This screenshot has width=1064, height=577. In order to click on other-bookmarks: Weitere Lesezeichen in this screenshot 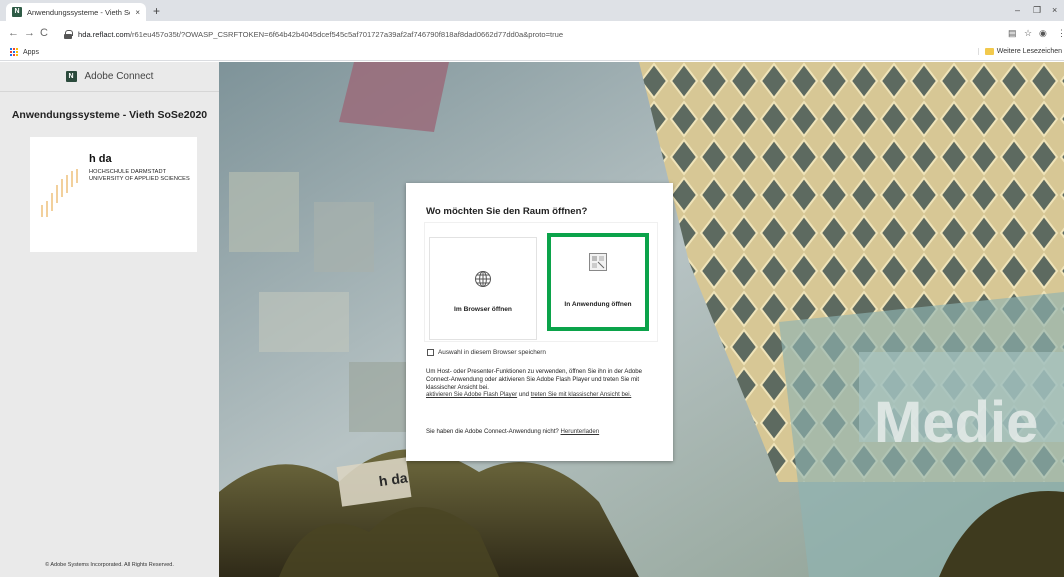, I will do `click(1019, 51)`.